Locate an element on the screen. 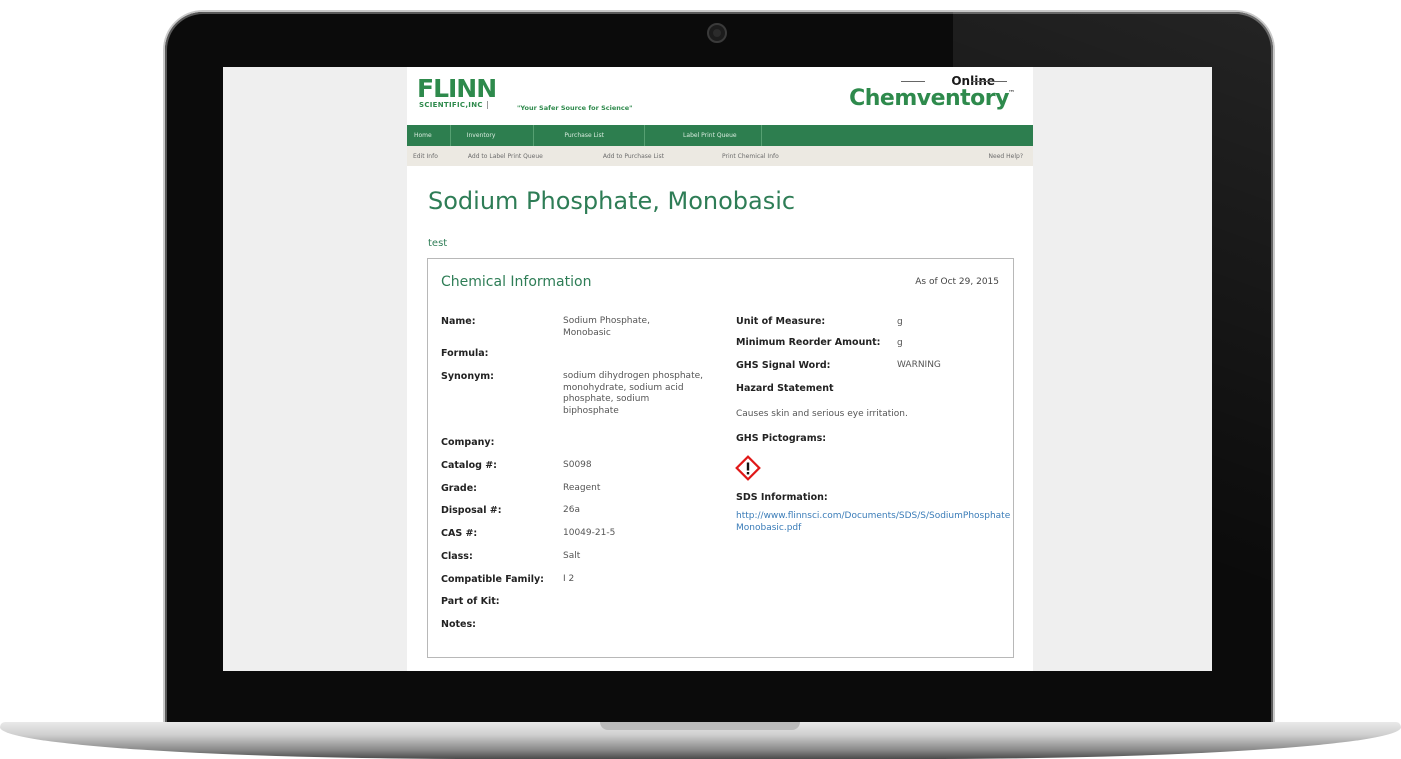 The width and height of the screenshot is (1401, 759). sds-information-label: SDS Information: is located at coordinates (782, 497).